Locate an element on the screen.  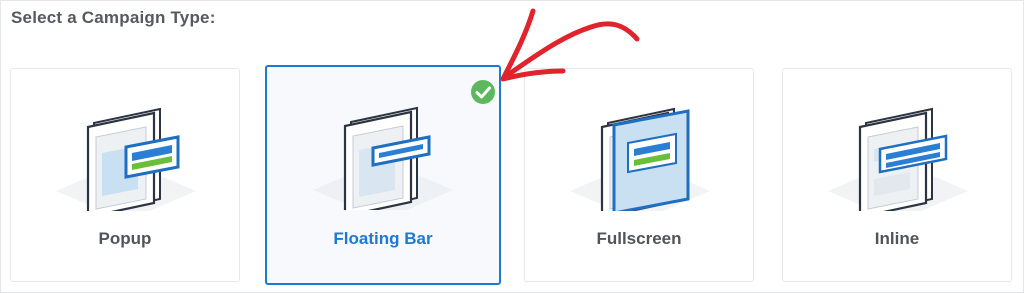
fullscreen-window-icon is located at coordinates (640, 159).